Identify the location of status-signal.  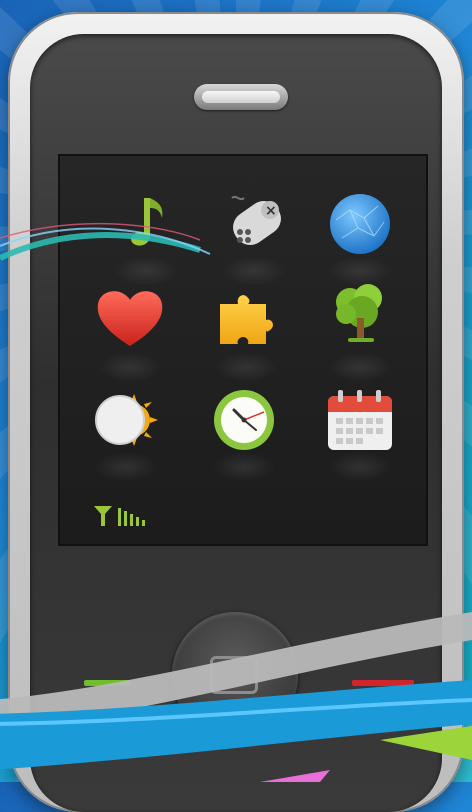
(119, 516).